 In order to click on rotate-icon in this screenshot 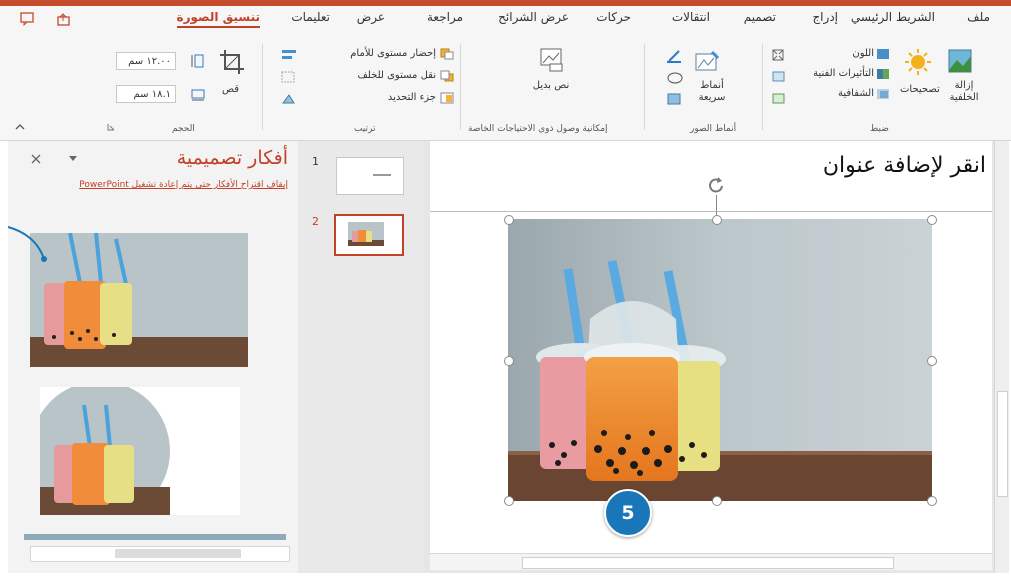, I will do `click(289, 99)`.